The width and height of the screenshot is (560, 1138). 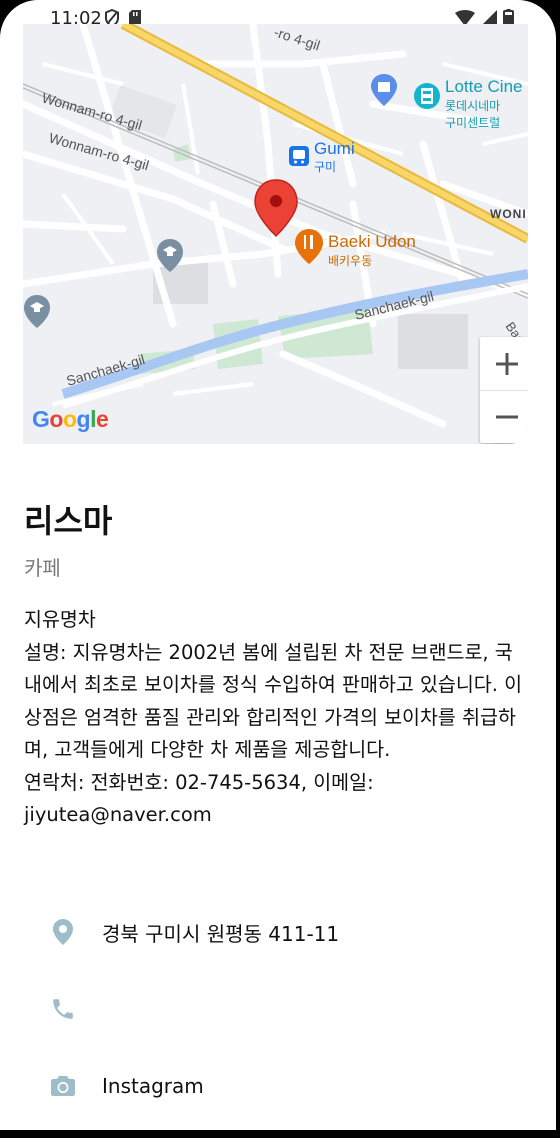 What do you see at coordinates (325, 167) in the screenshot?
I see `gumi-label-ko: 구미` at bounding box center [325, 167].